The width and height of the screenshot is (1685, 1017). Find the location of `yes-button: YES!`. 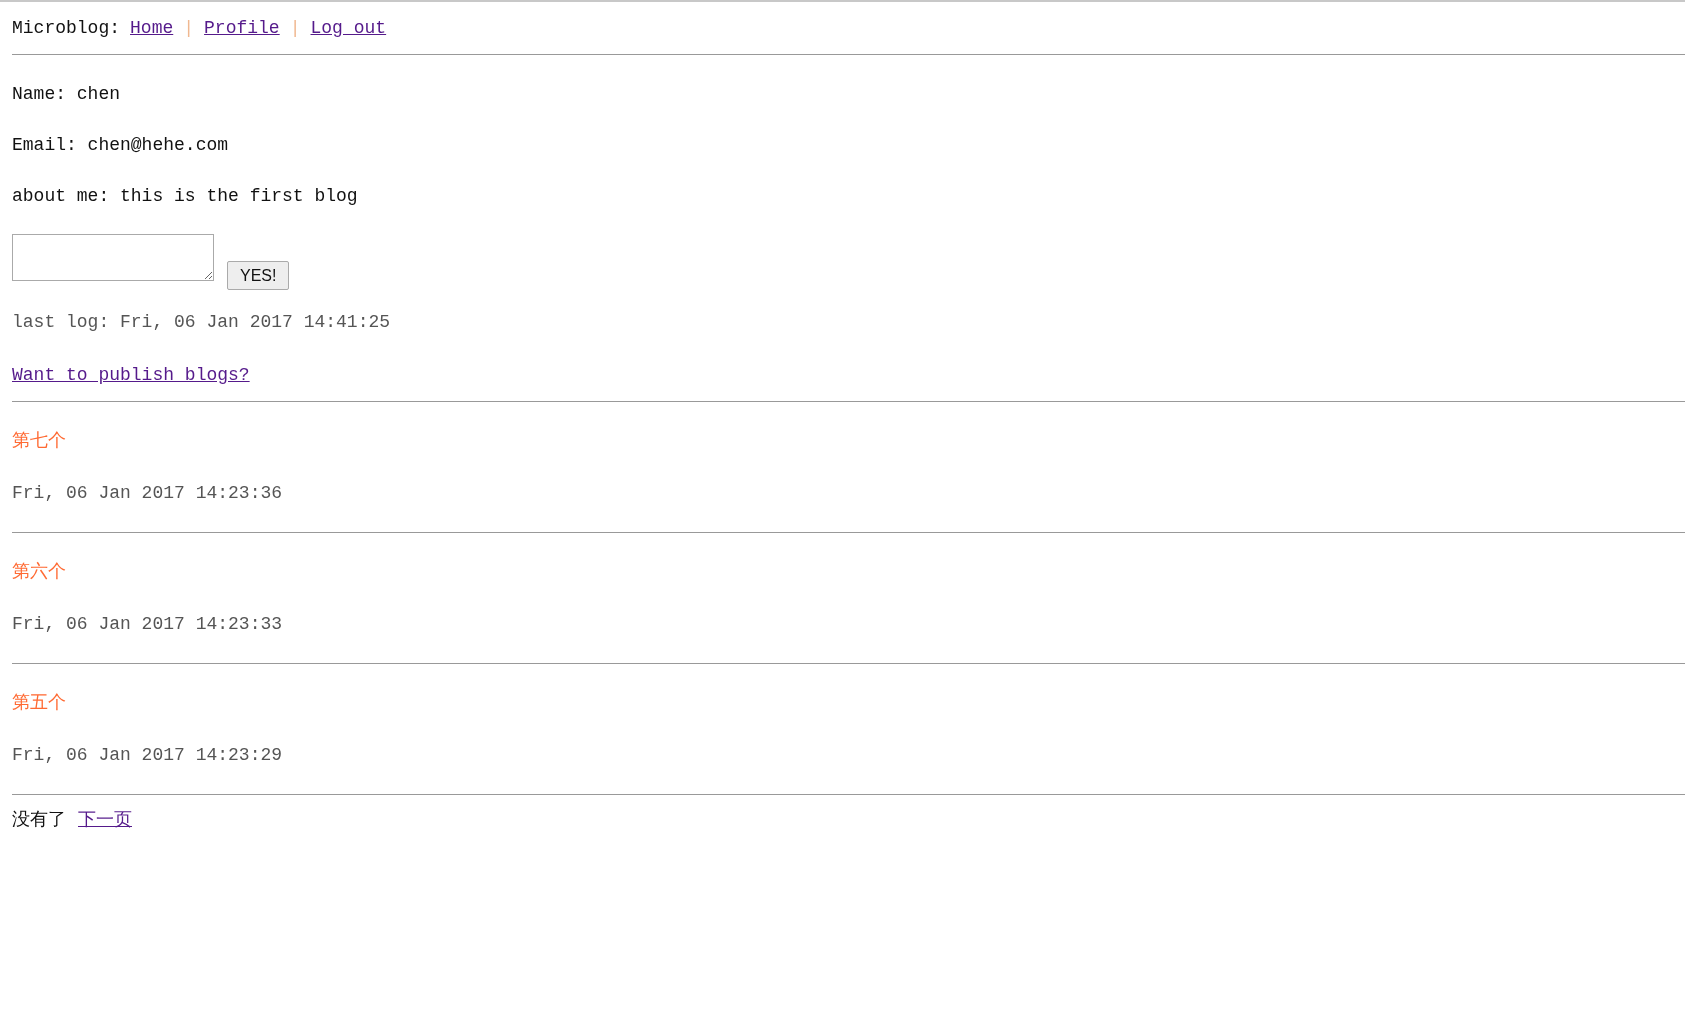

yes-button: YES! is located at coordinates (258, 275).